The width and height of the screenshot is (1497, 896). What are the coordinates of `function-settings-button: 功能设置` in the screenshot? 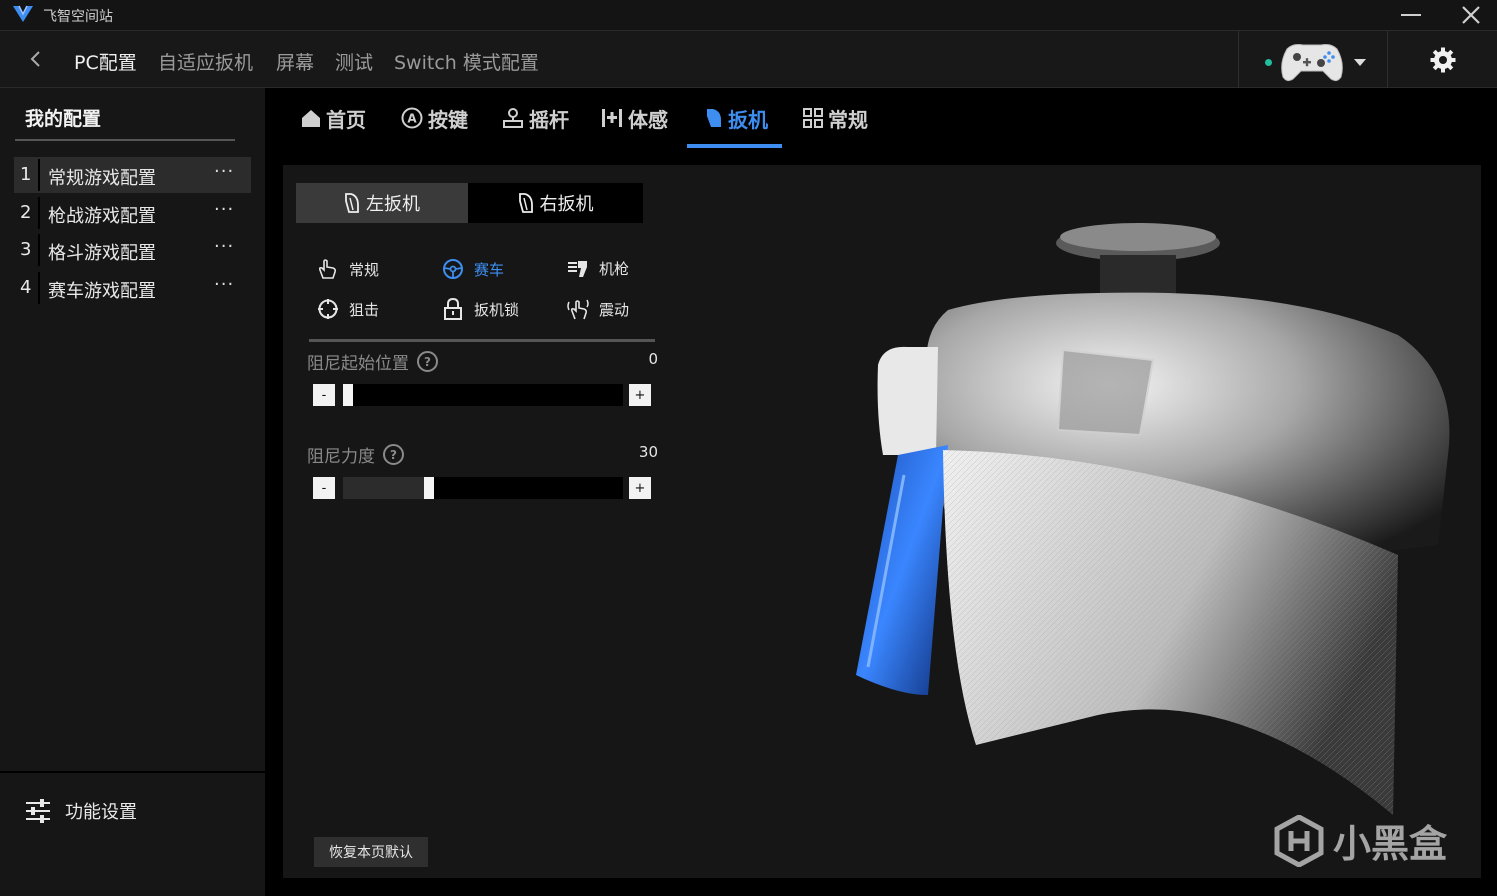 It's located at (81, 811).